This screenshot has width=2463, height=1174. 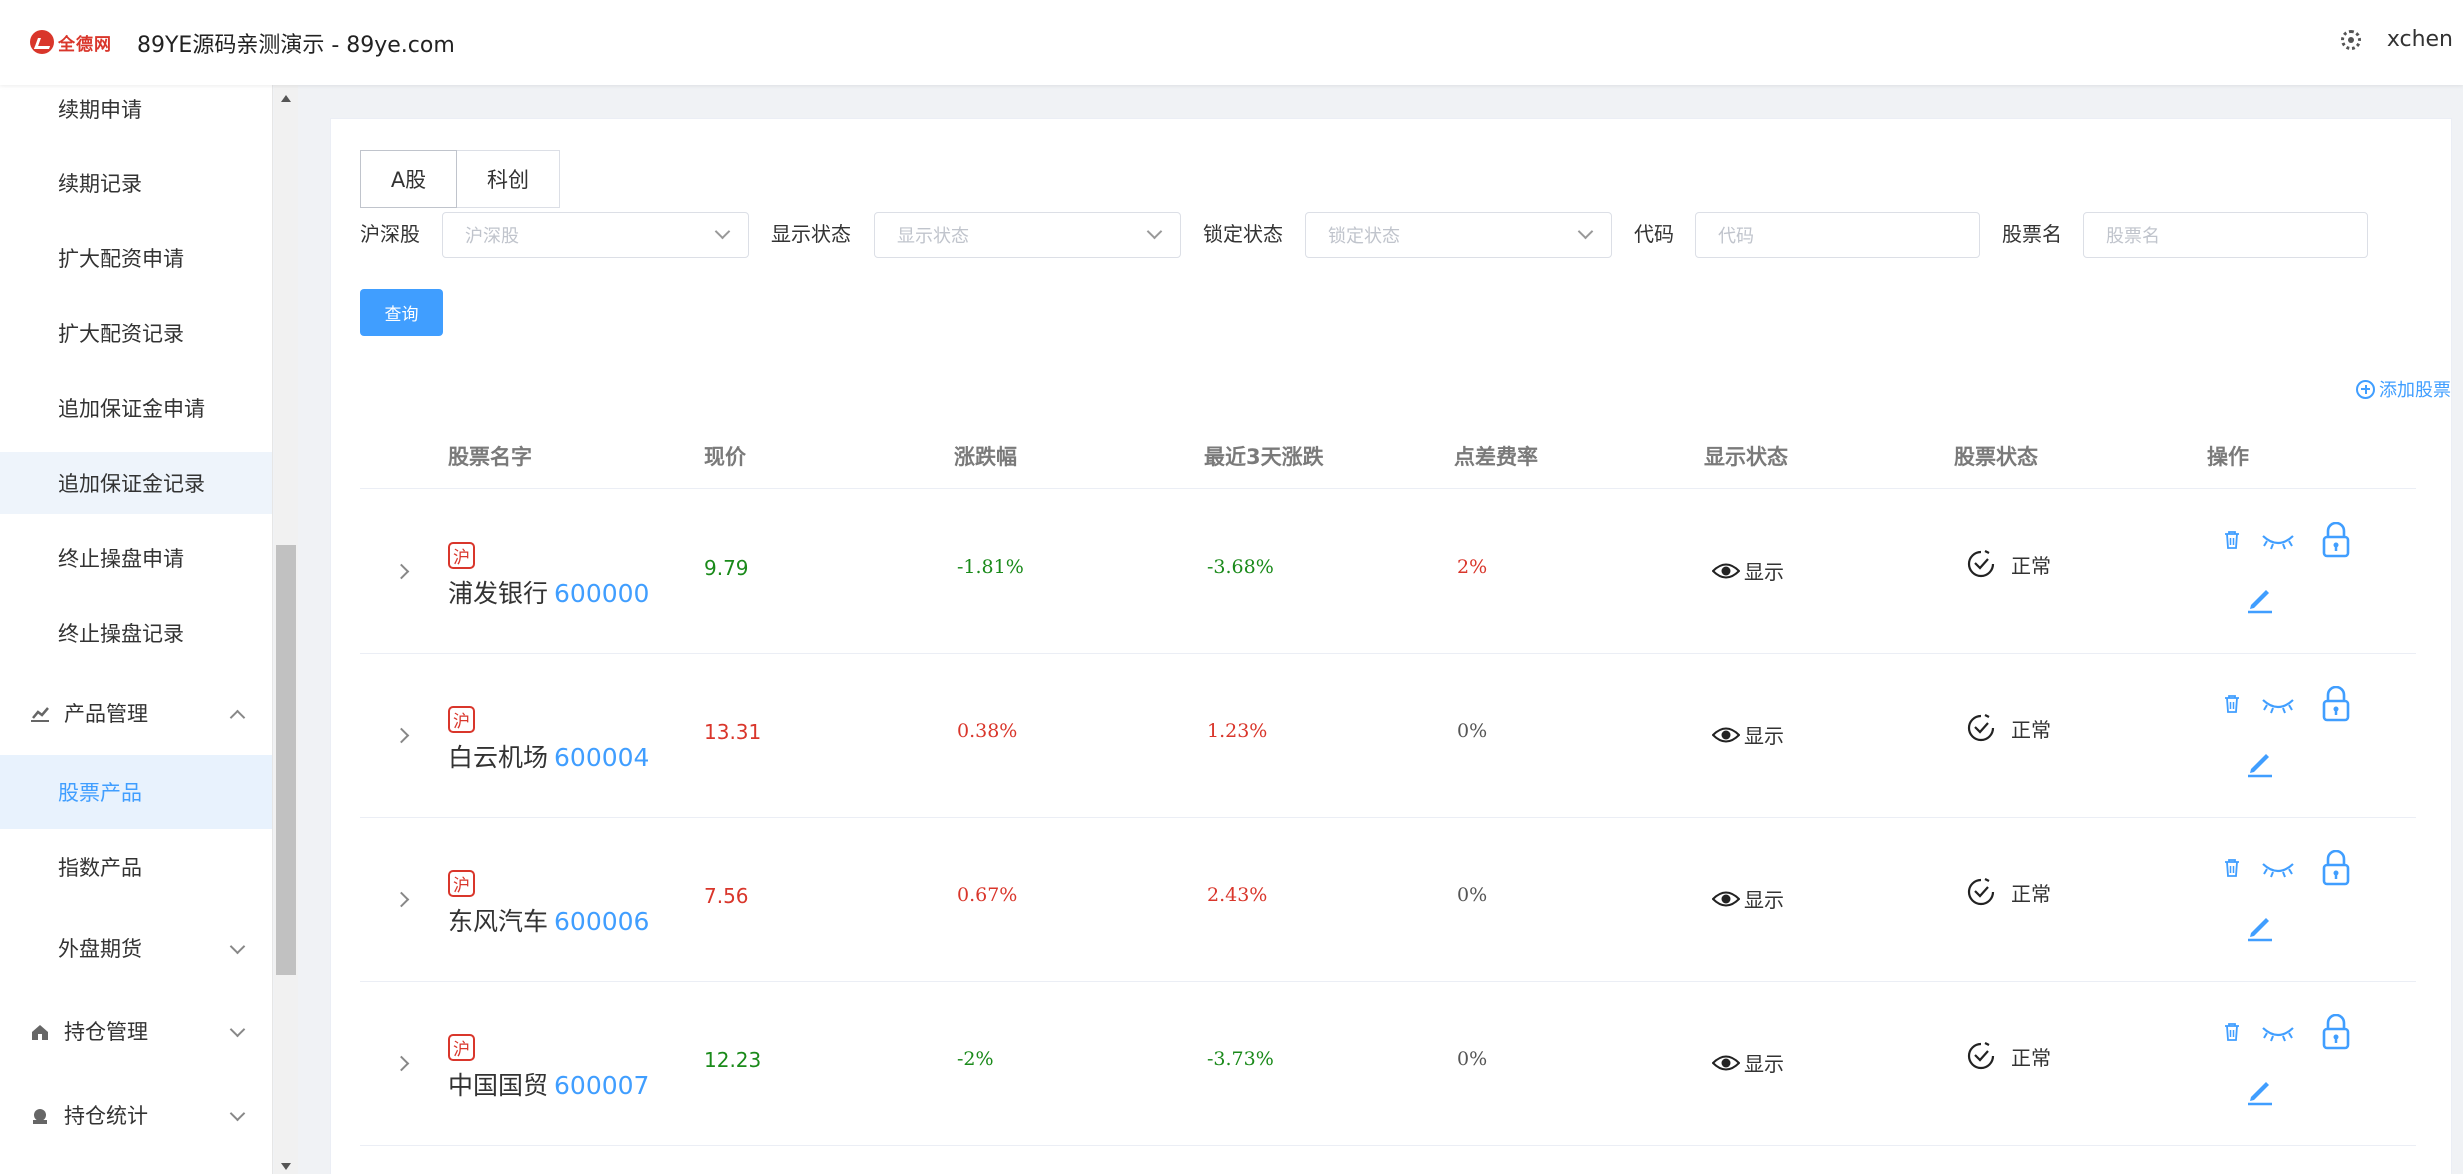 What do you see at coordinates (2225, 235) in the screenshot?
I see `stock-name-input: 股票名` at bounding box center [2225, 235].